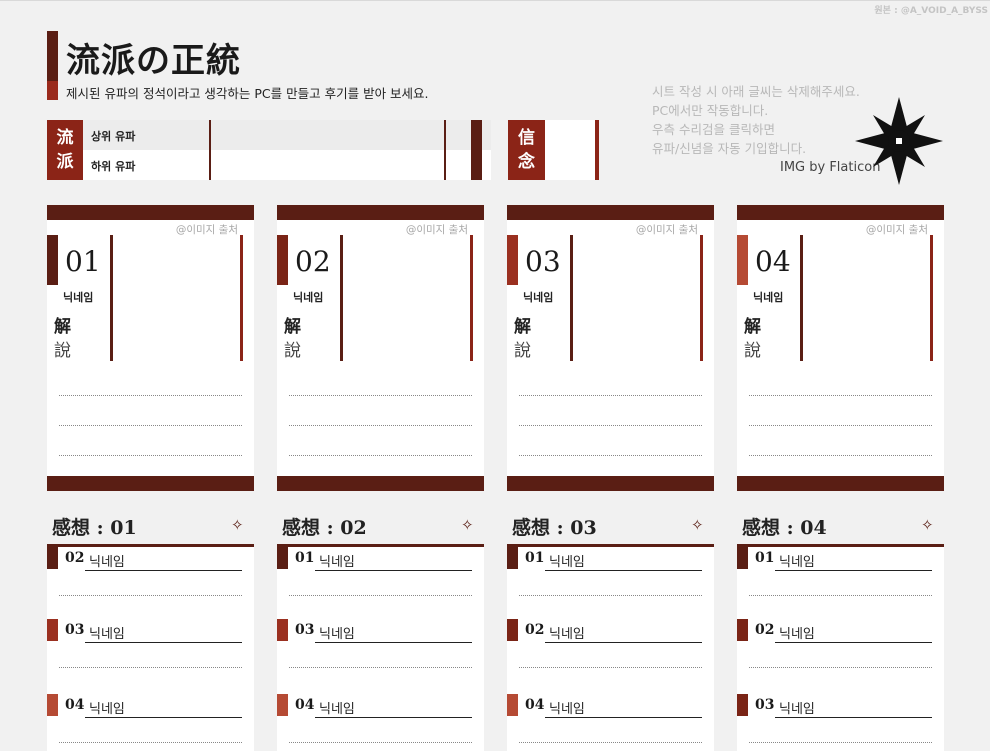  Describe the element at coordinates (526, 150) in the screenshot. I see `belief-tag: 信 念` at that location.